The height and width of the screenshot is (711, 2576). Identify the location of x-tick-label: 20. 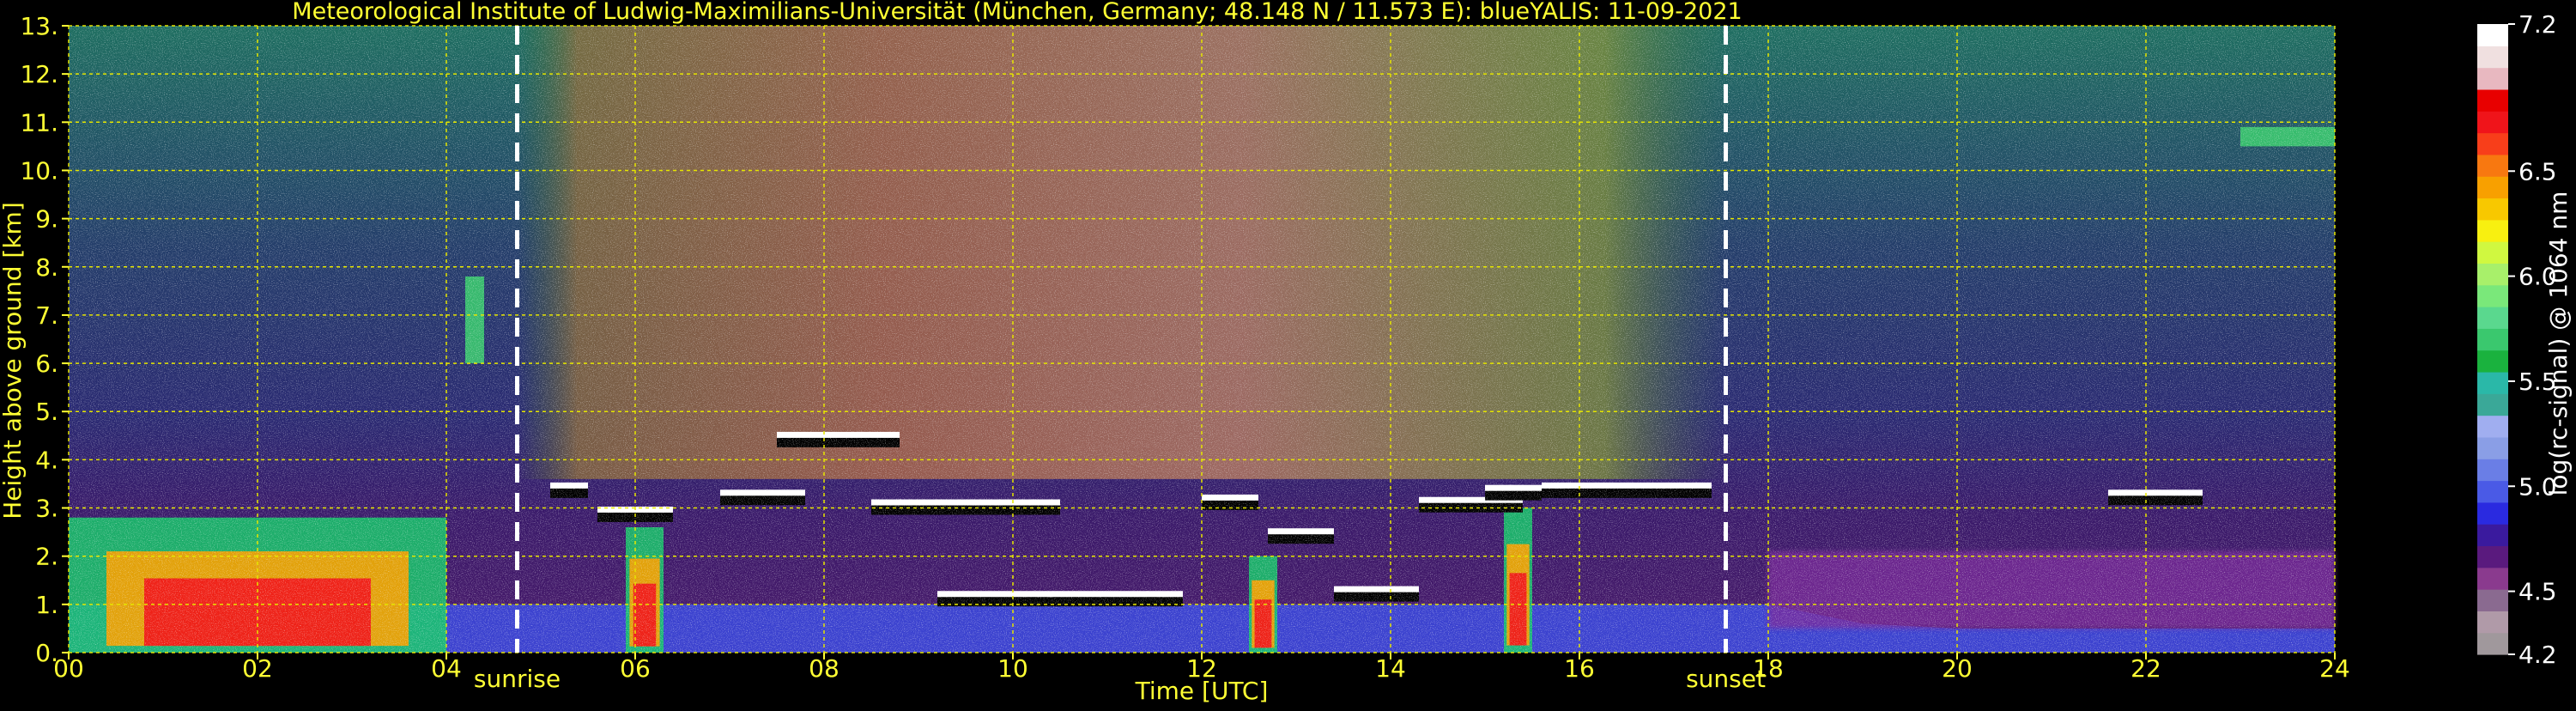
(1957, 668).